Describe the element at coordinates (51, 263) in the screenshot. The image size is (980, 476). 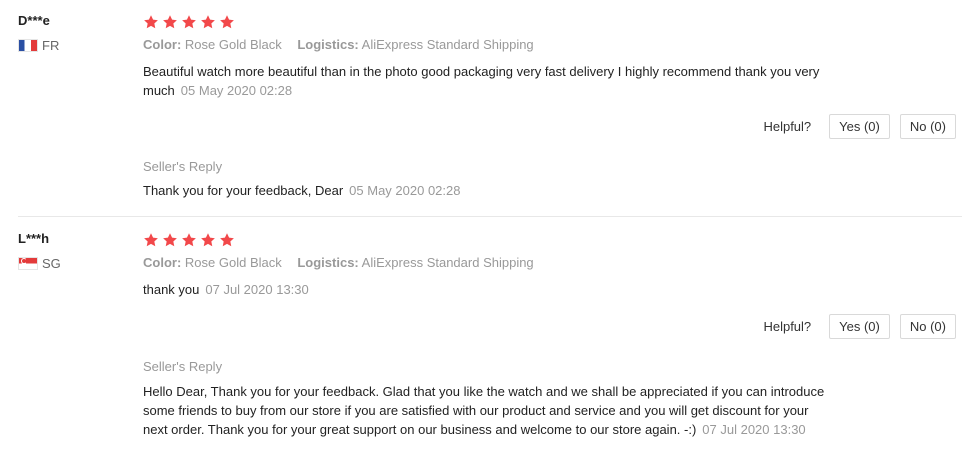
I see `country-code: SG` at that location.